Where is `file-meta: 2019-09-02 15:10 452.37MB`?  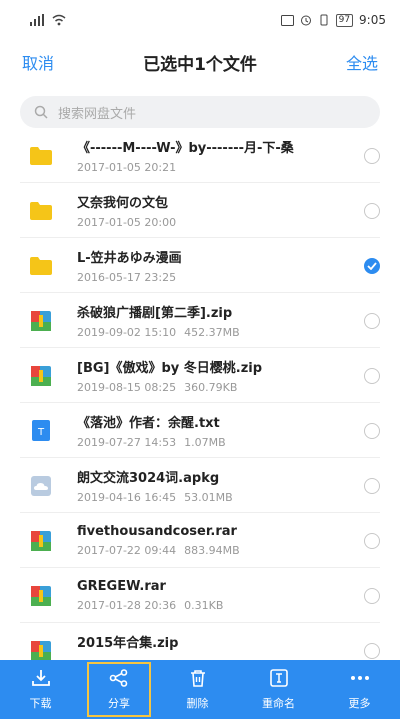
file-meta: 2019-09-02 15:10 452.37MB is located at coordinates (220, 332).